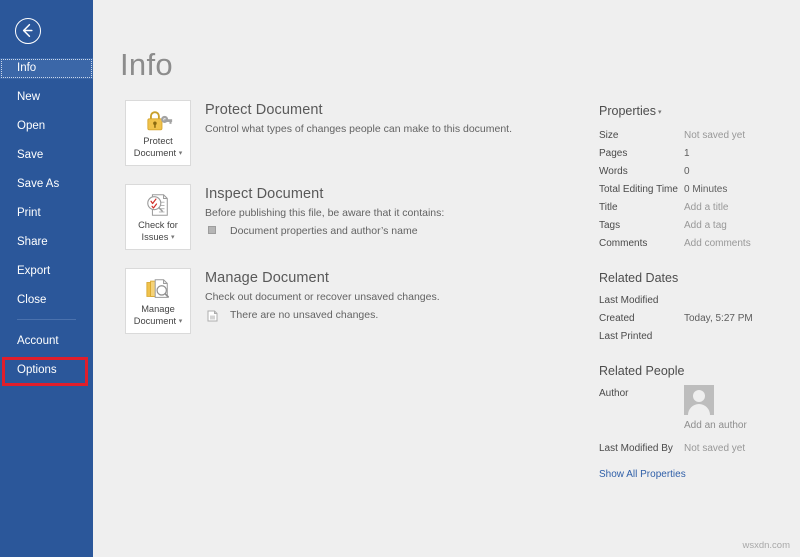 The width and height of the screenshot is (800, 557). Describe the element at coordinates (636, 448) in the screenshot. I see `property-key: Last Modified By` at that location.